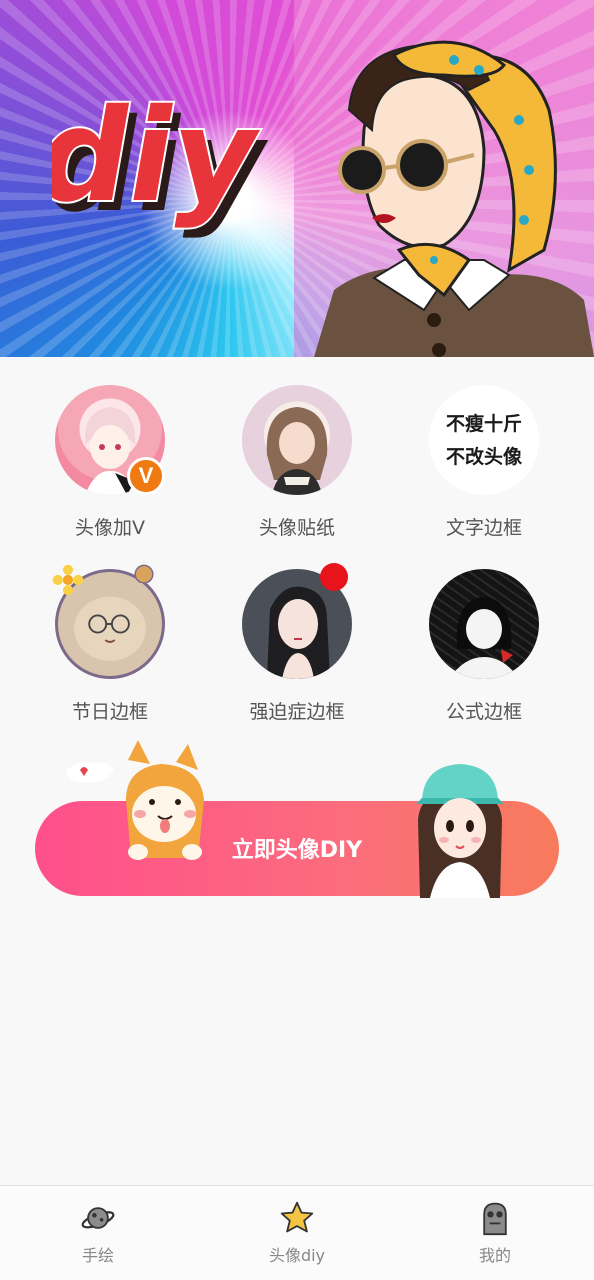 This screenshot has height=1280, width=594. I want to click on text-frame-thumb: 不瘦十斤 不改头像, so click(484, 440).